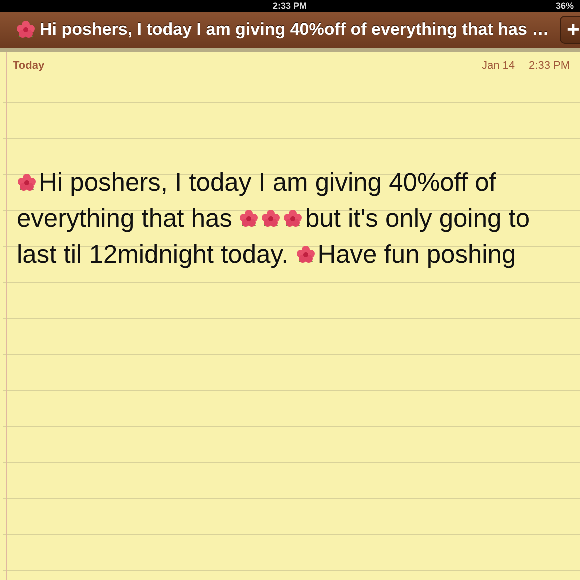  Describe the element at coordinates (570, 30) in the screenshot. I see `add-button: +` at that location.